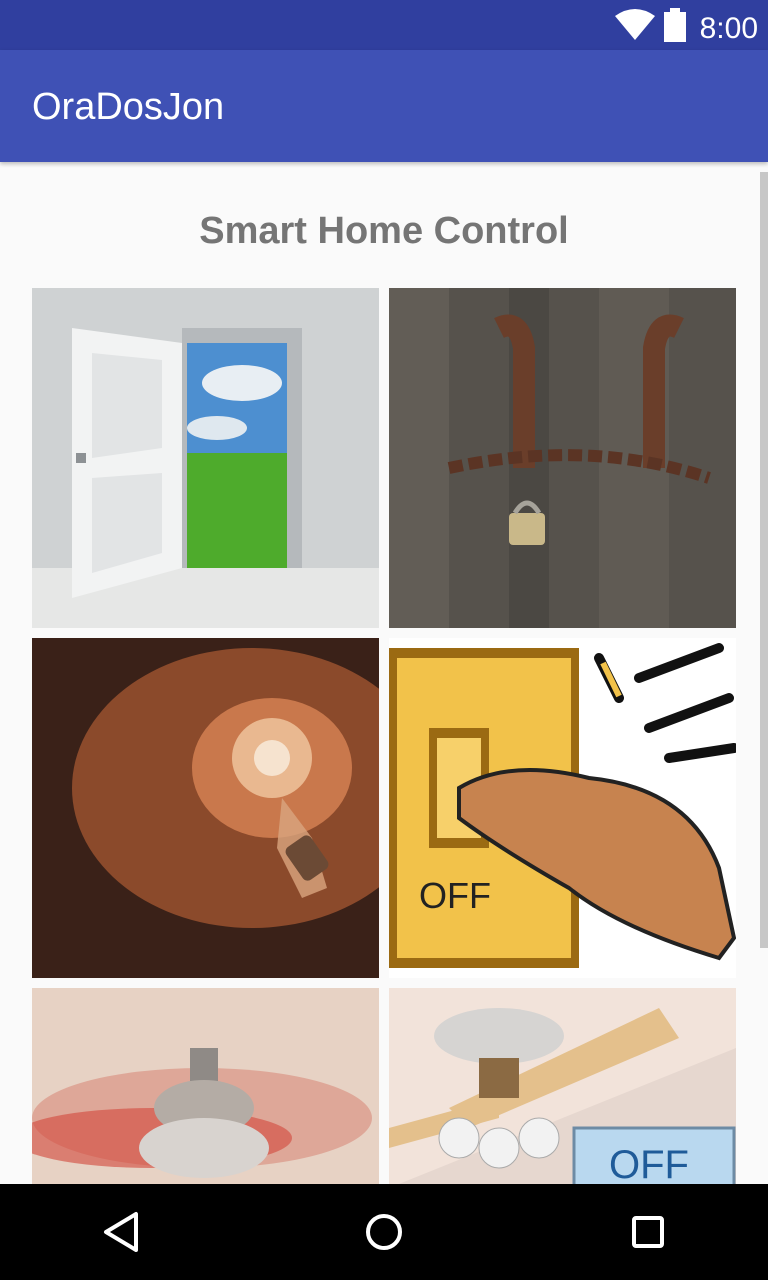 The width and height of the screenshot is (768, 1280). Describe the element at coordinates (635, 24) in the screenshot. I see `wifi-icon` at that location.